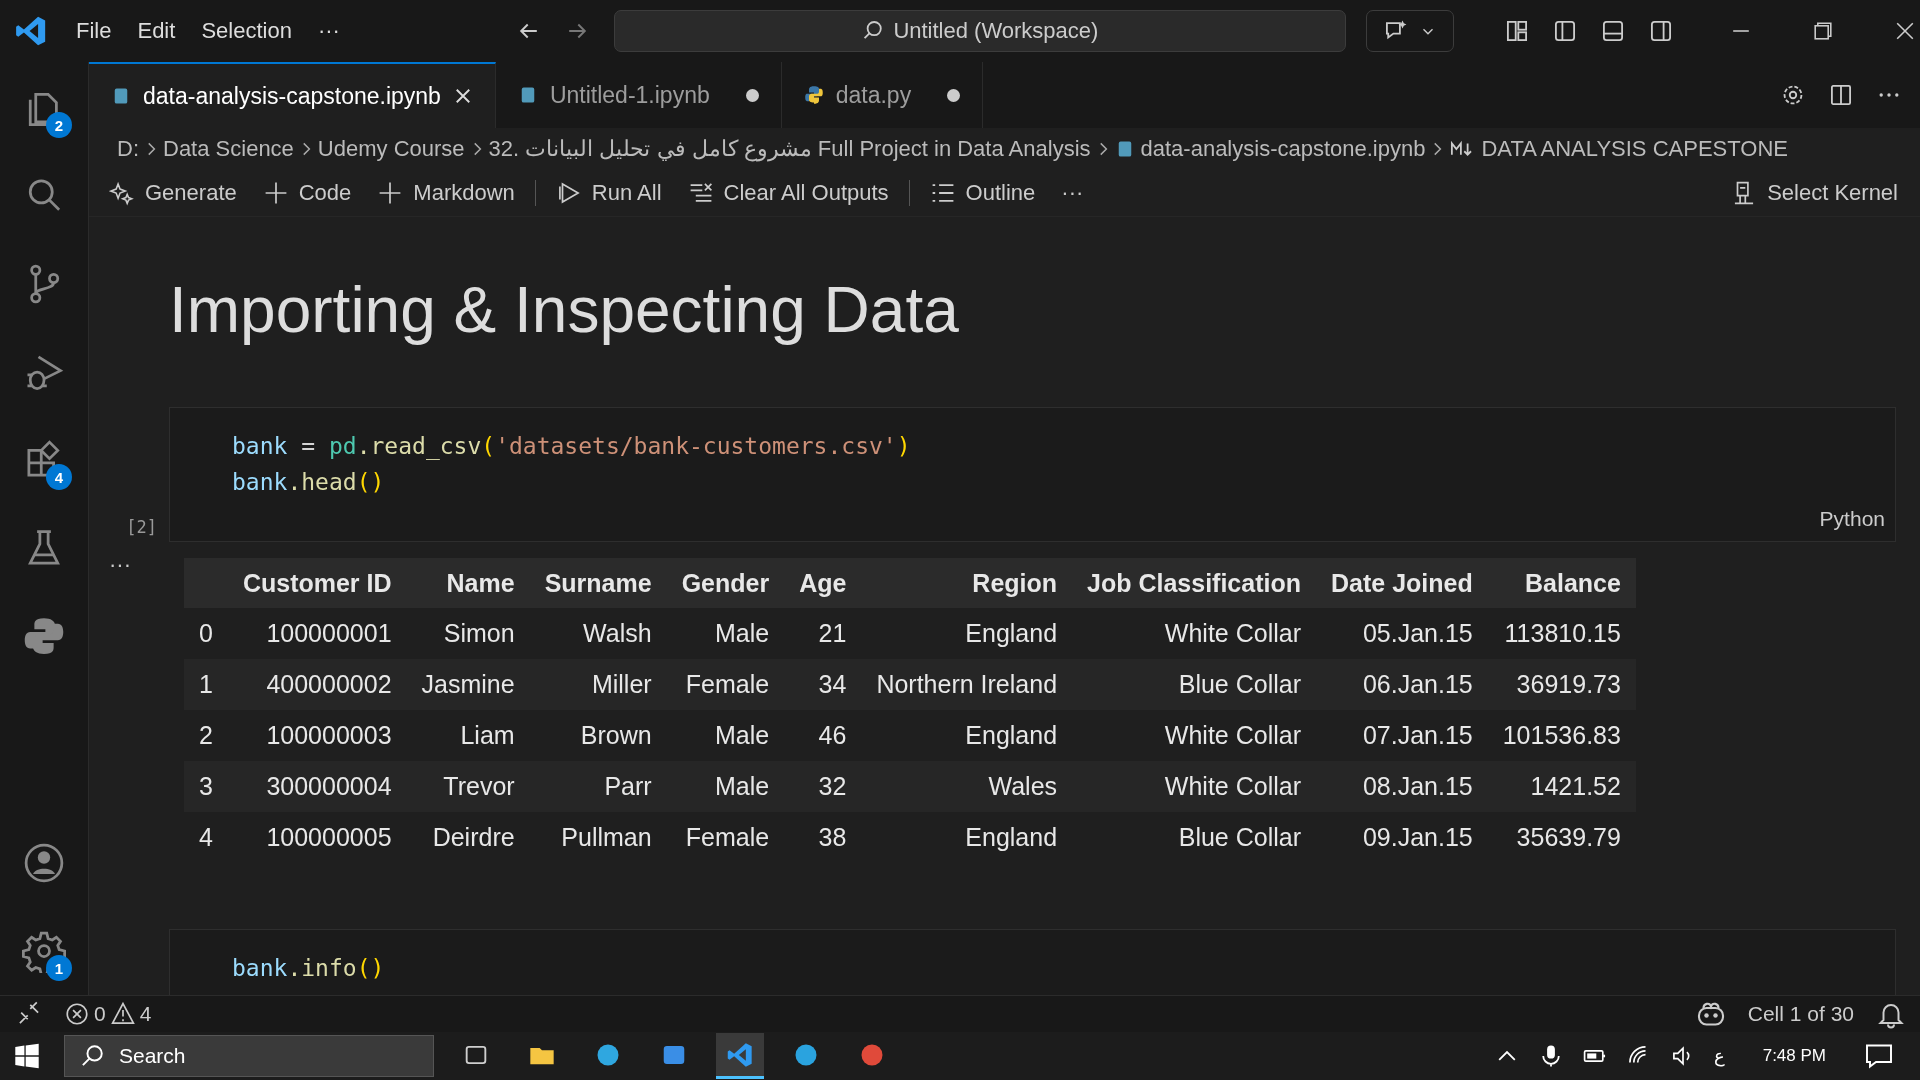  I want to click on table-cell: 101536.83, so click(1561, 735).